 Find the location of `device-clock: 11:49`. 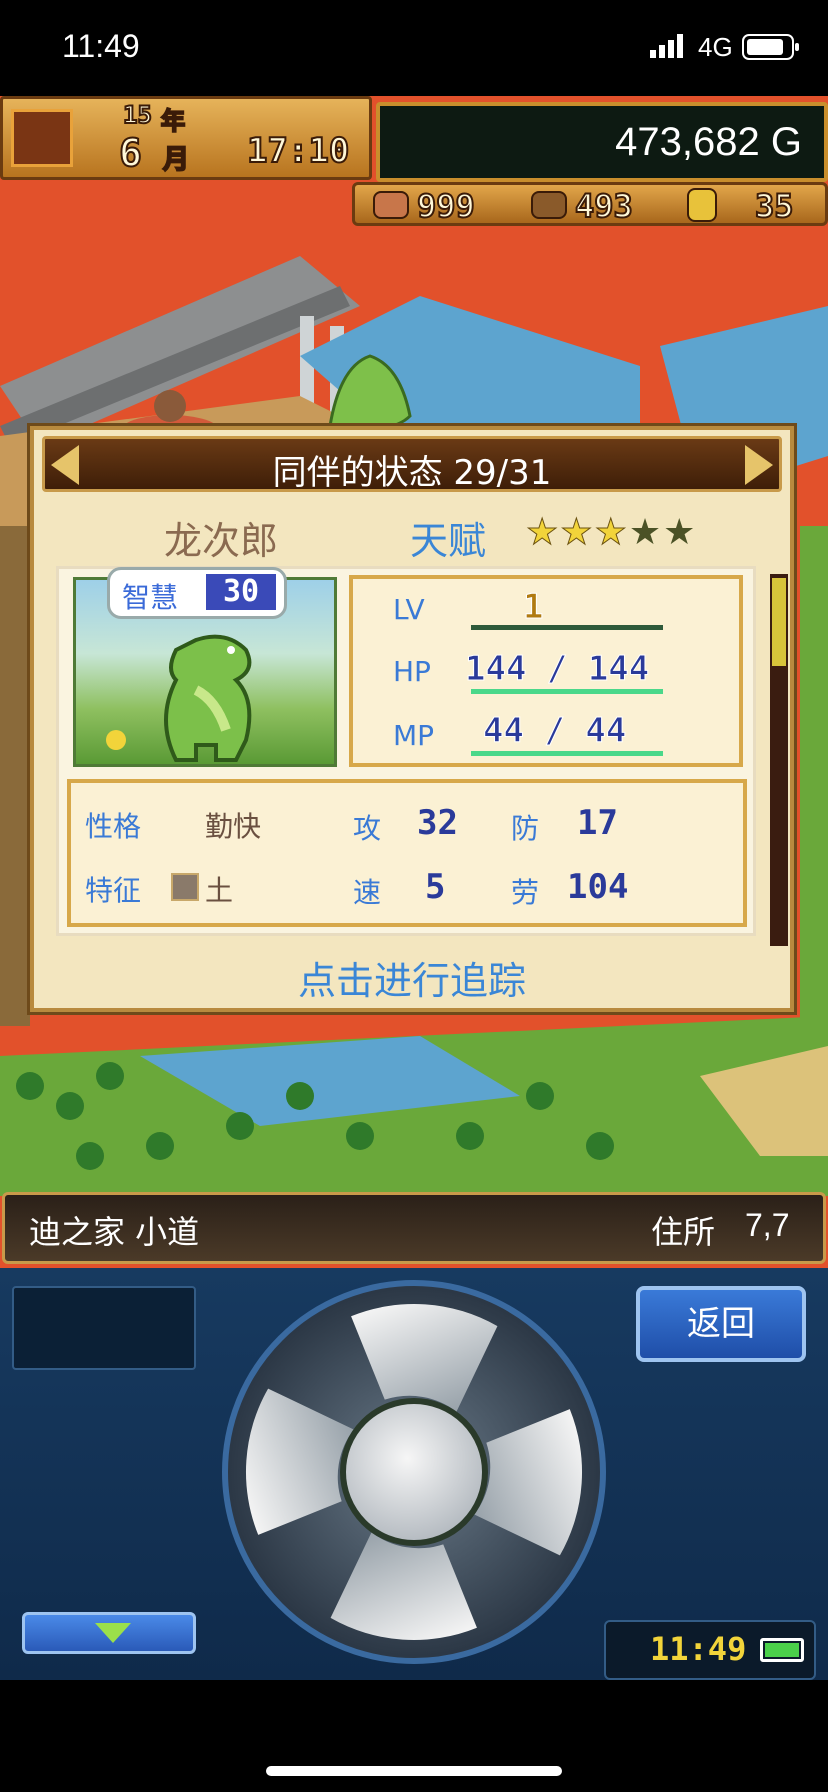

device-clock: 11:49 is located at coordinates (698, 1649).